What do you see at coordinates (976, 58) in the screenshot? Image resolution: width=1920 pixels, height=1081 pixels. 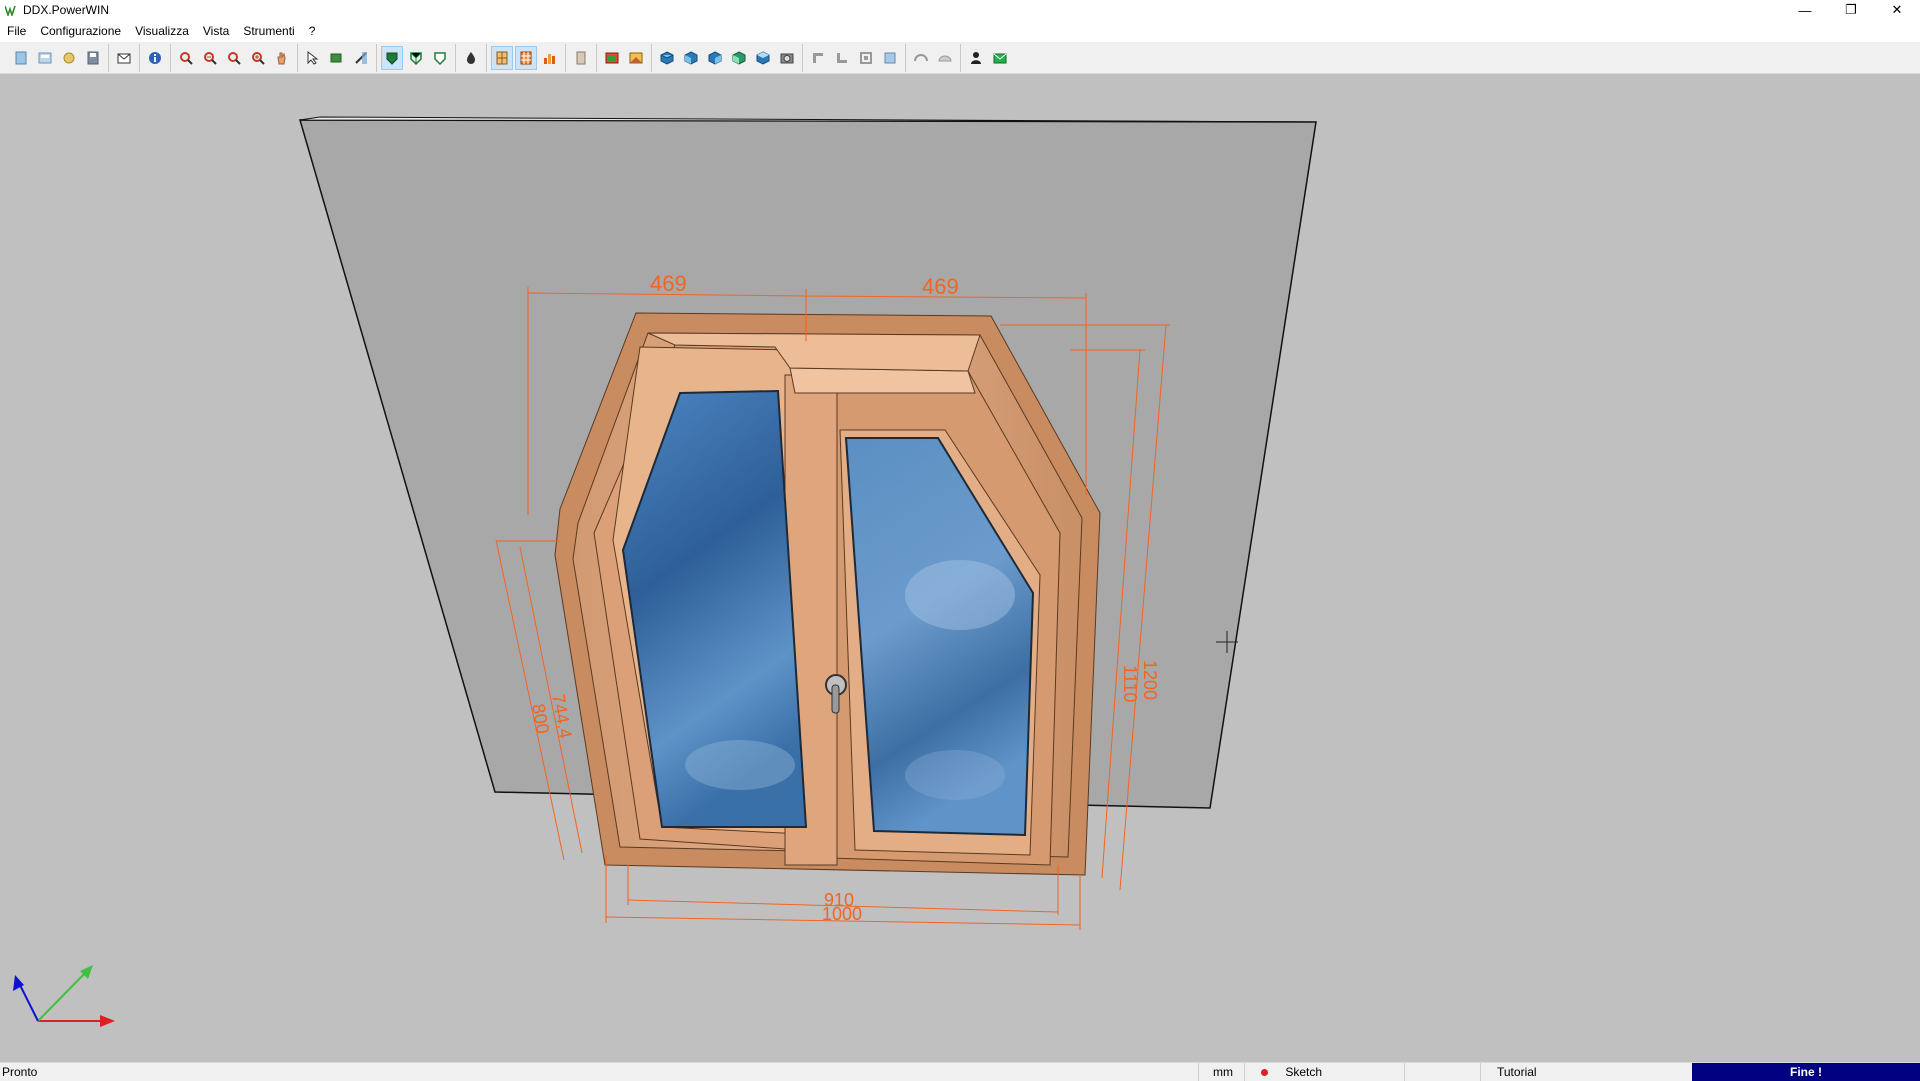 I see `user-icon` at bounding box center [976, 58].